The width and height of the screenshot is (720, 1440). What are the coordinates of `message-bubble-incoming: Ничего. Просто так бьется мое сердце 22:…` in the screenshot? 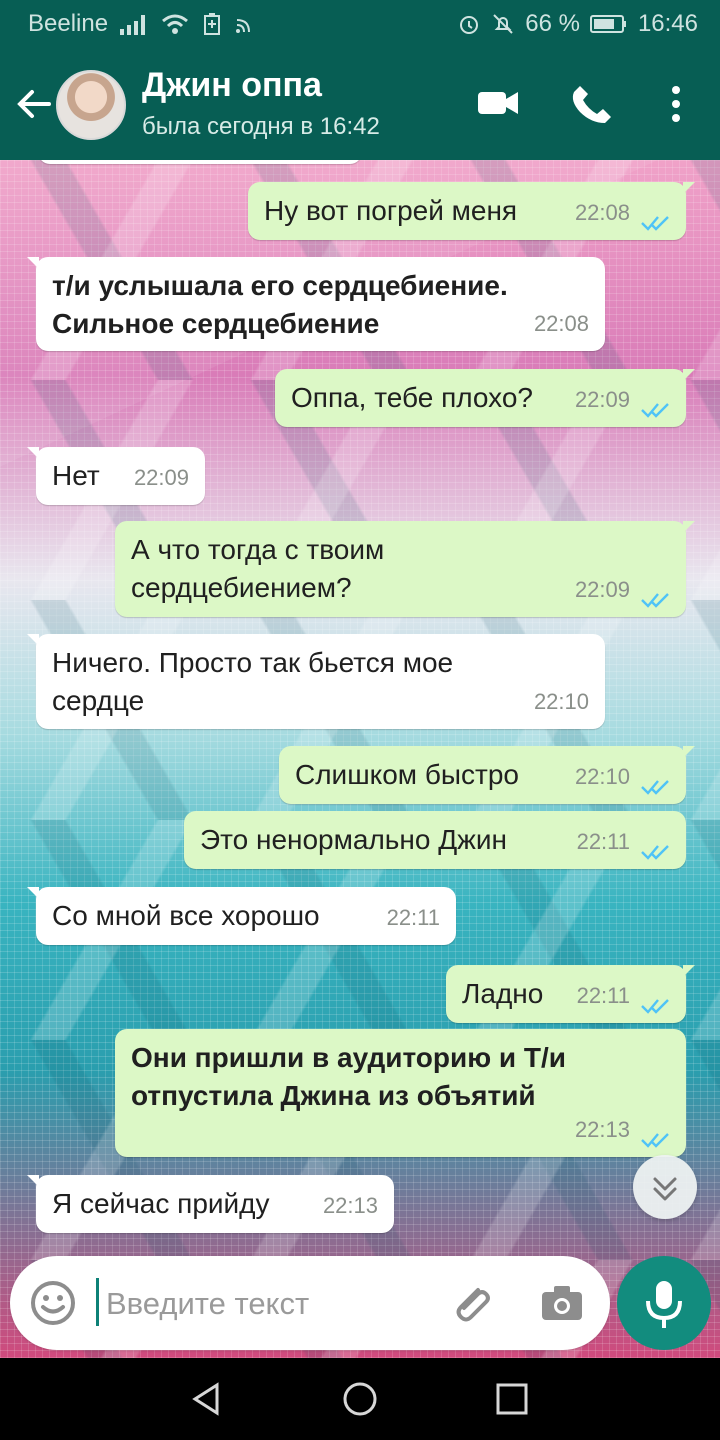 It's located at (316, 681).